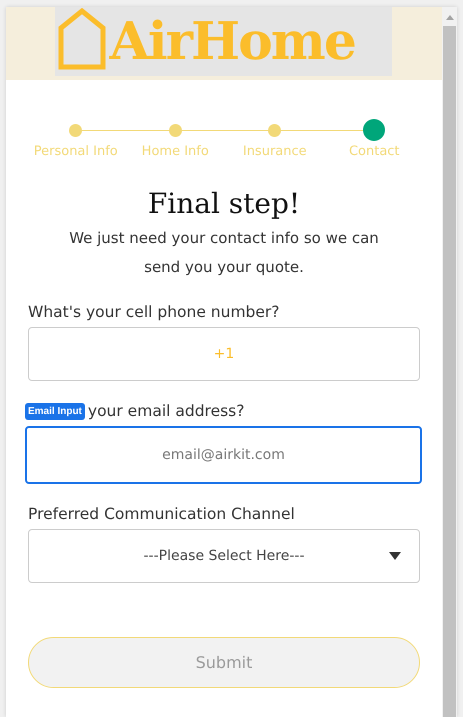 The height and width of the screenshot is (717, 463). Describe the element at coordinates (450, 17) in the screenshot. I see `scroll-up-icon` at that location.